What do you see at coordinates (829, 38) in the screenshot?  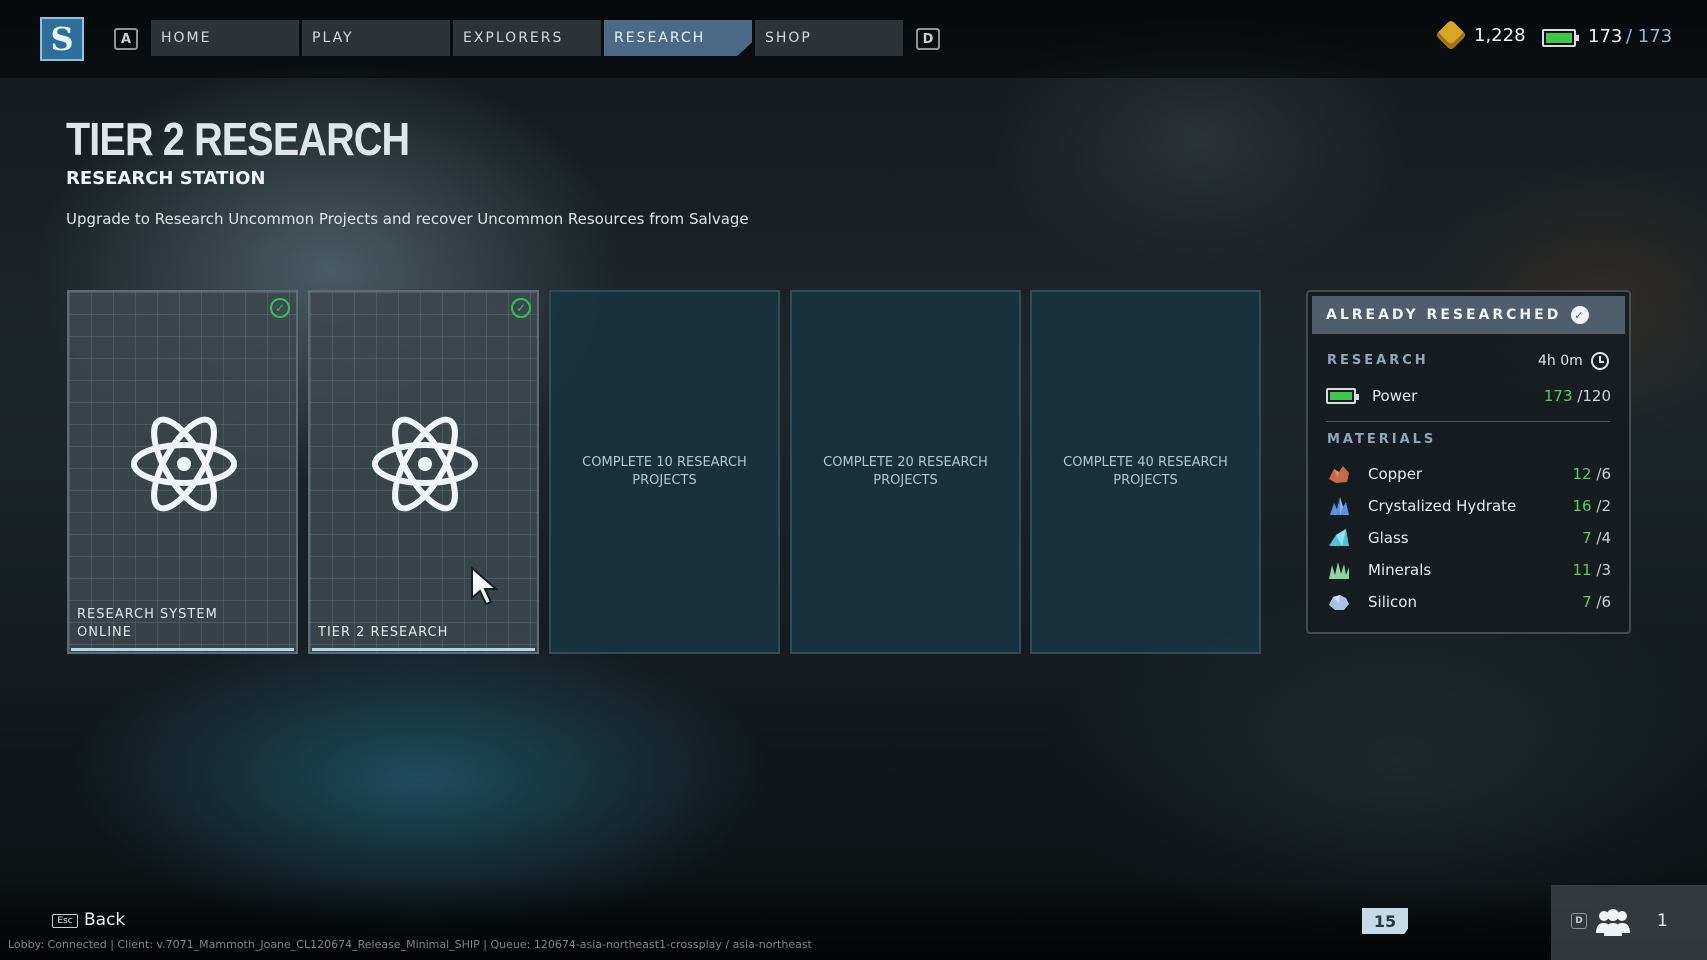 I see `tab-shop: SHOP` at bounding box center [829, 38].